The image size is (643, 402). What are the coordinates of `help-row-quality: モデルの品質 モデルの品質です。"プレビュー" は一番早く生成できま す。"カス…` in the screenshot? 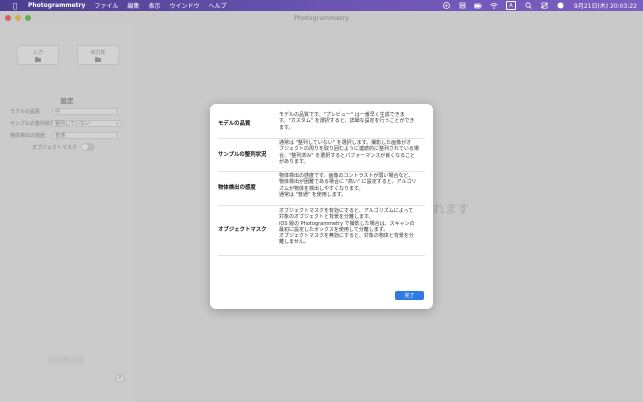 It's located at (321, 125).